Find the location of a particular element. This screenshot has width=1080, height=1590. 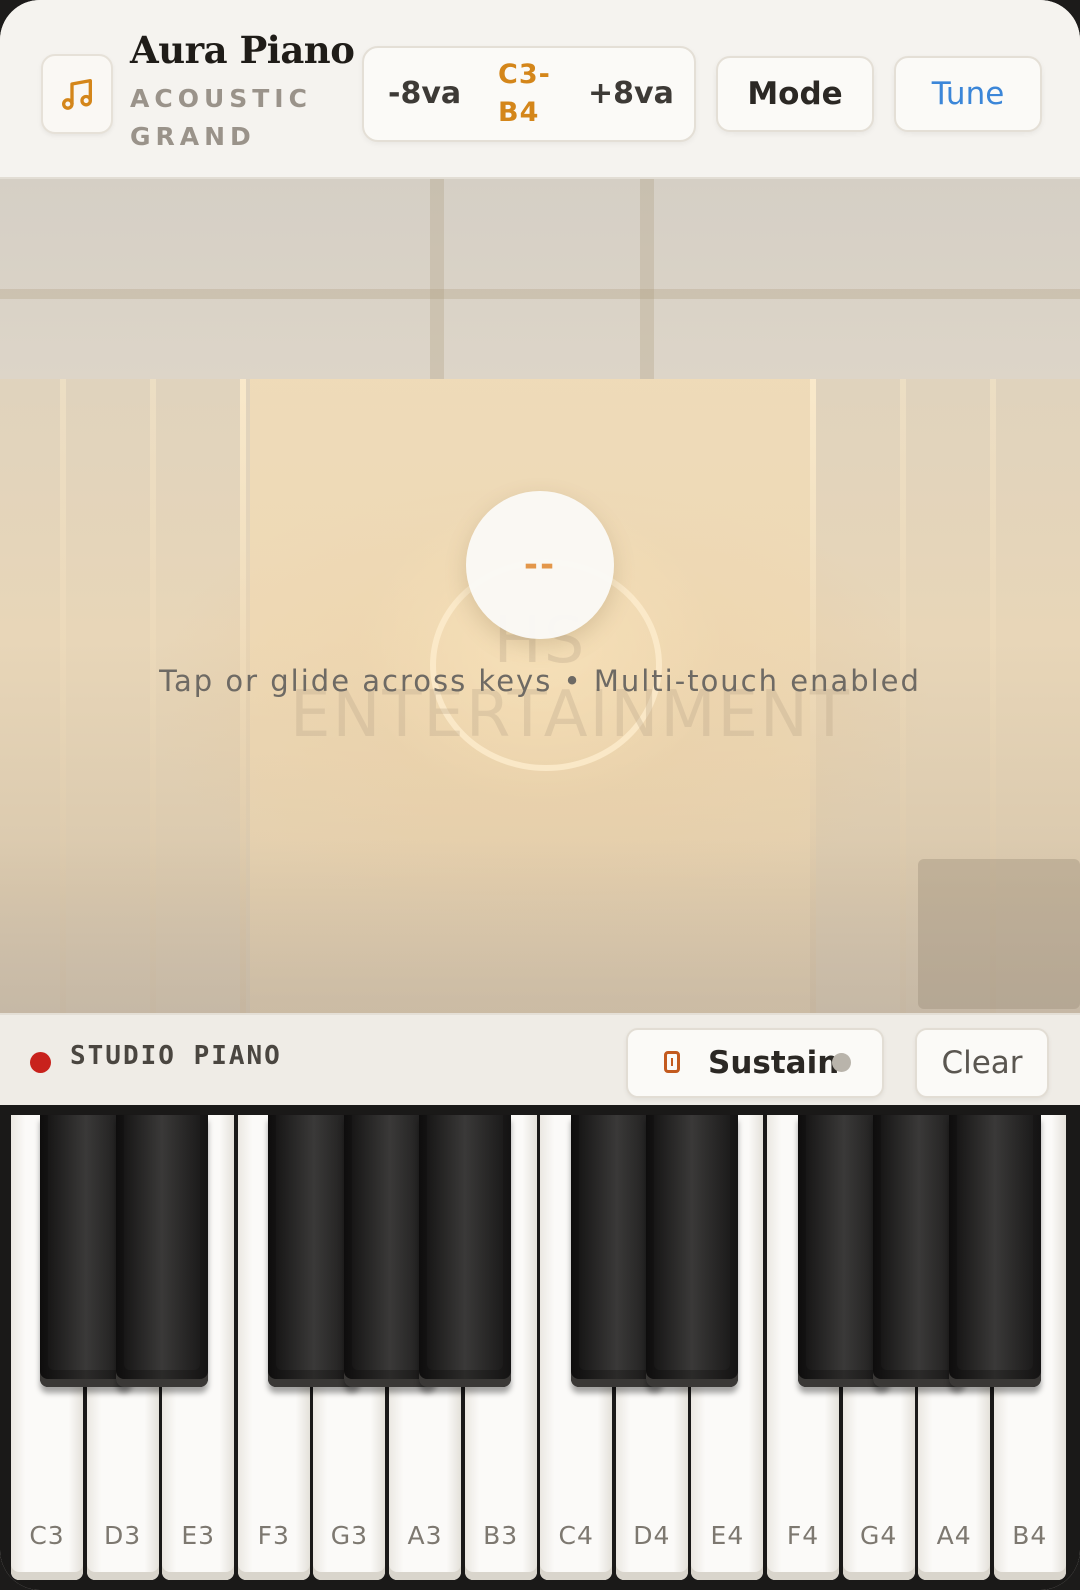

ceiling is located at coordinates (540, 279).